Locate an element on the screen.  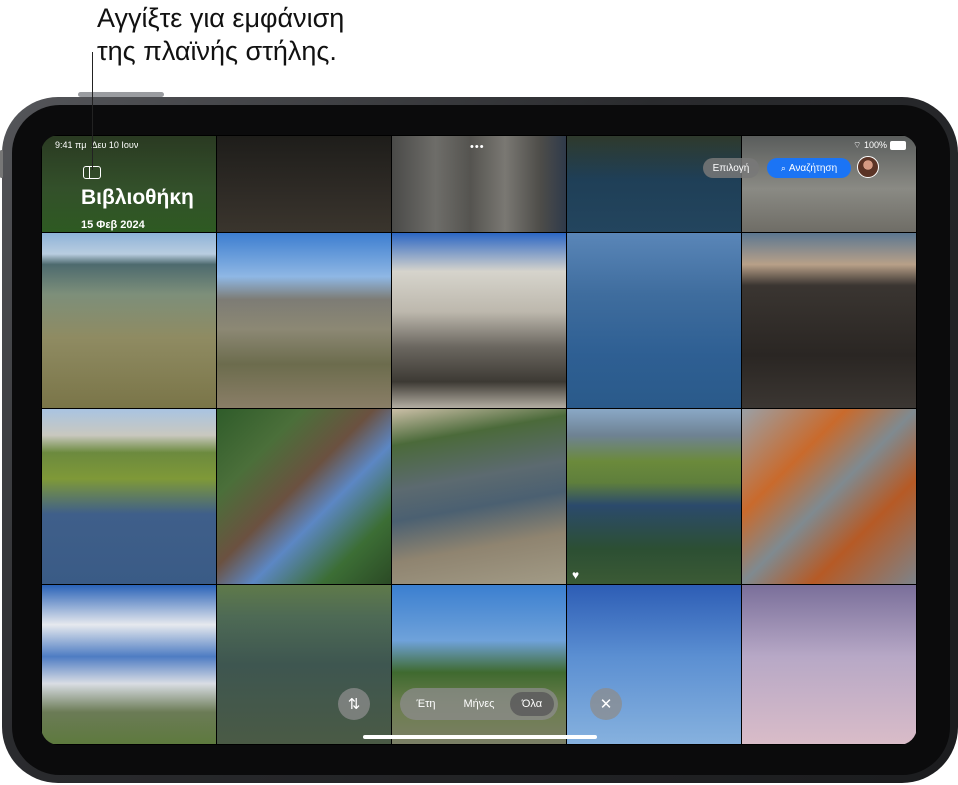
top-button is located at coordinates (121, 94).